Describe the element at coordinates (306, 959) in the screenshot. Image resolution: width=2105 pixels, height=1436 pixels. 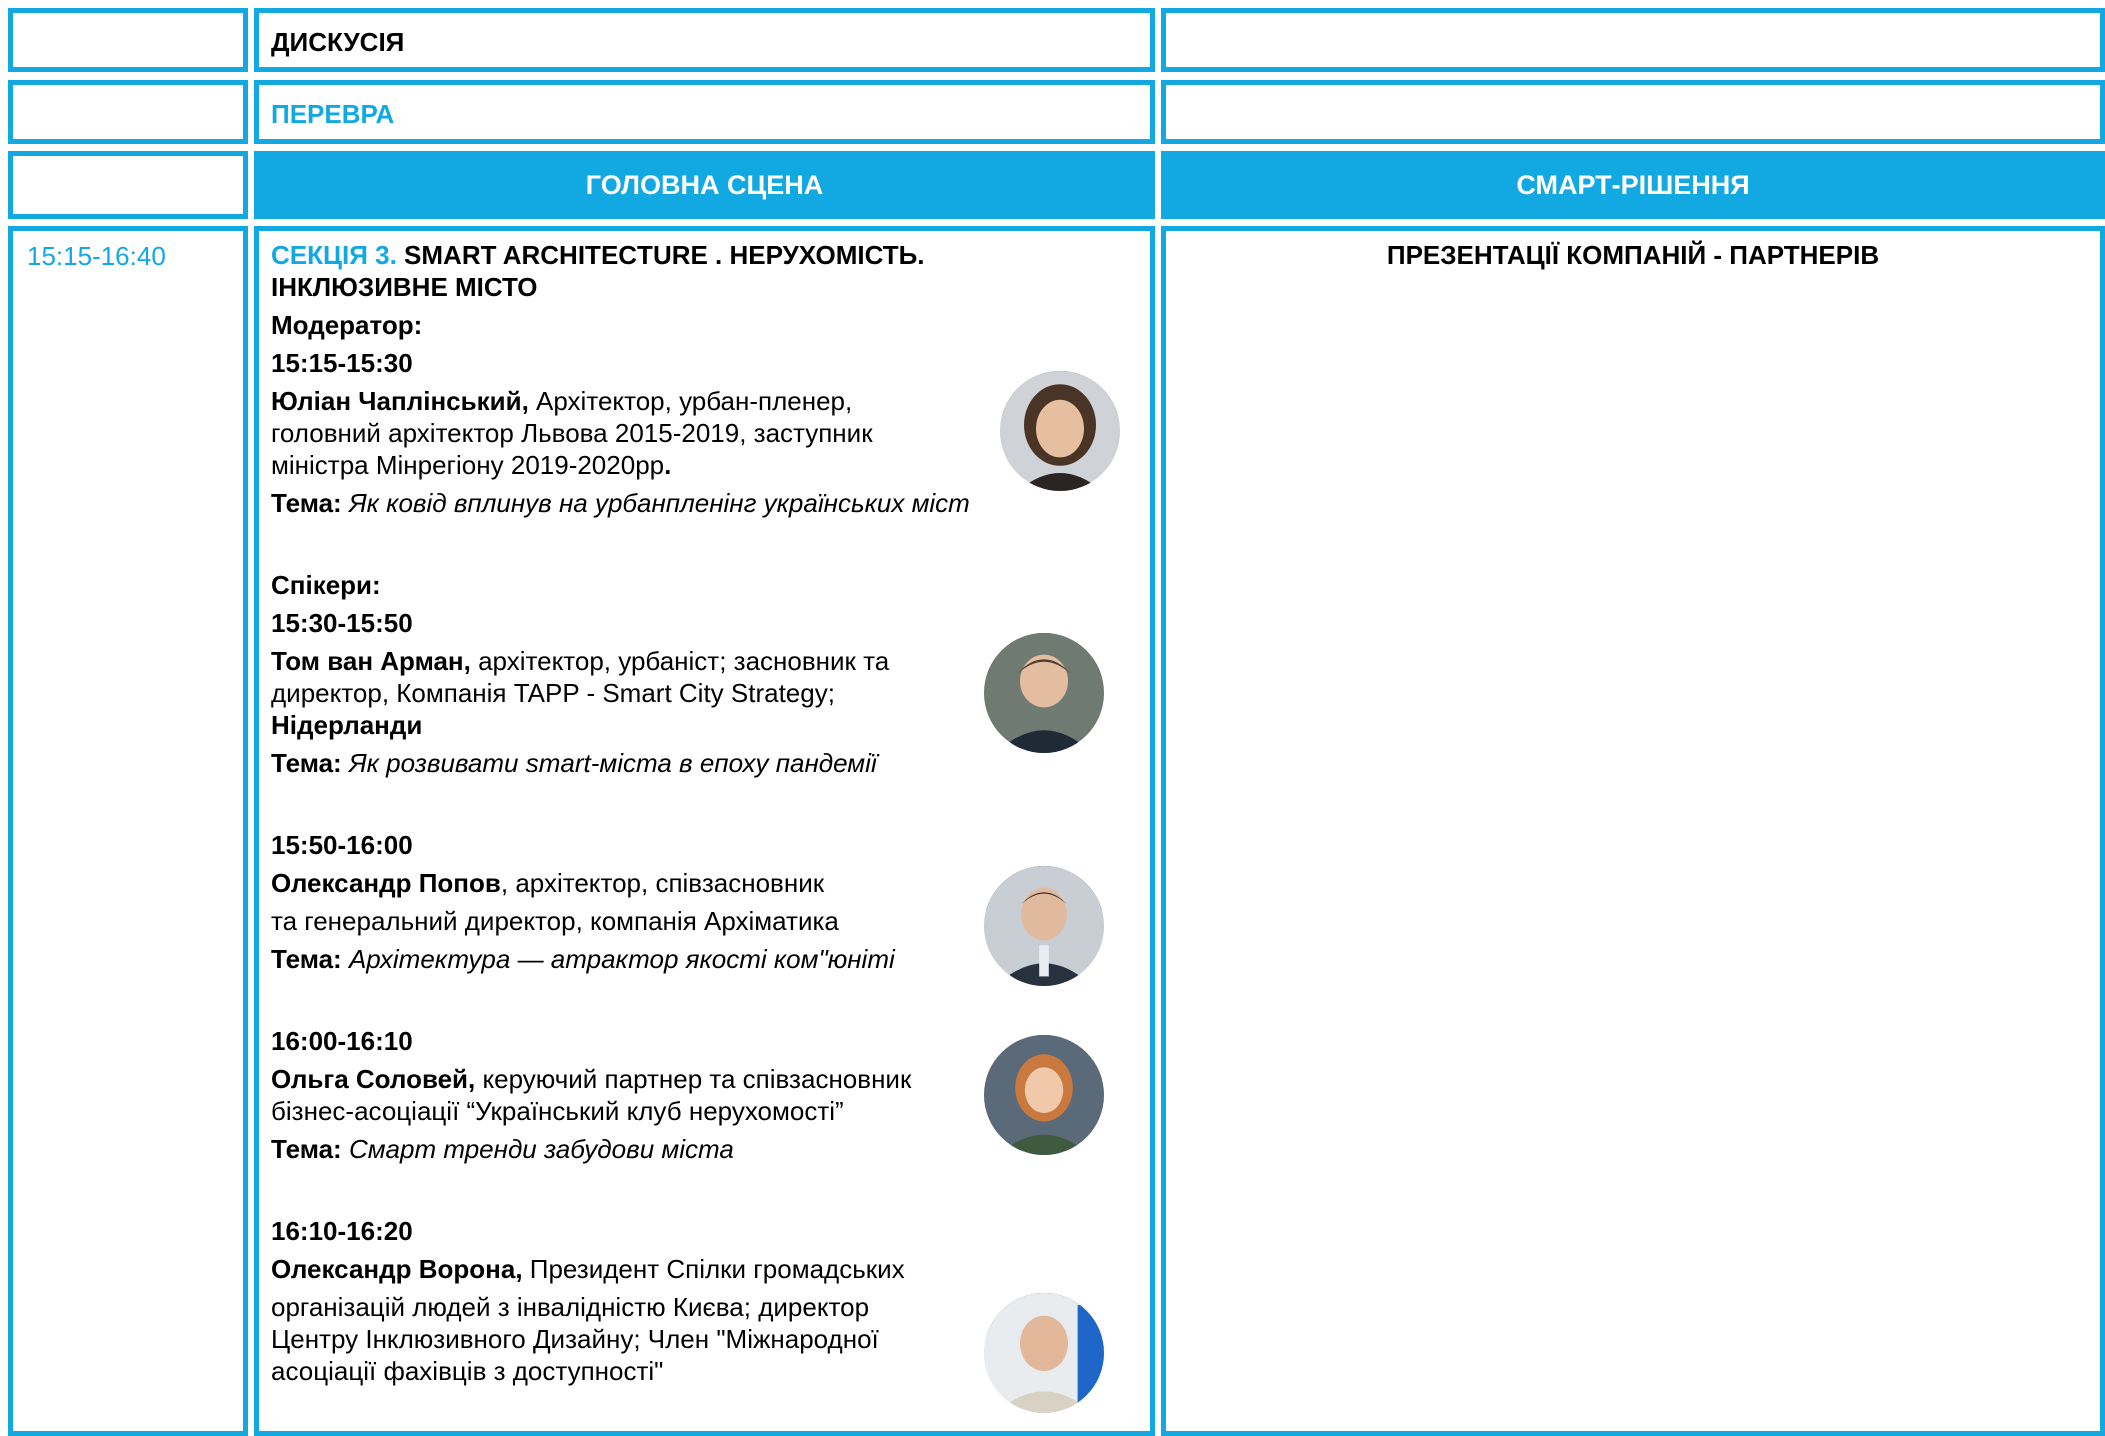
I see `entry-3-topic-label: Тема:` at that location.